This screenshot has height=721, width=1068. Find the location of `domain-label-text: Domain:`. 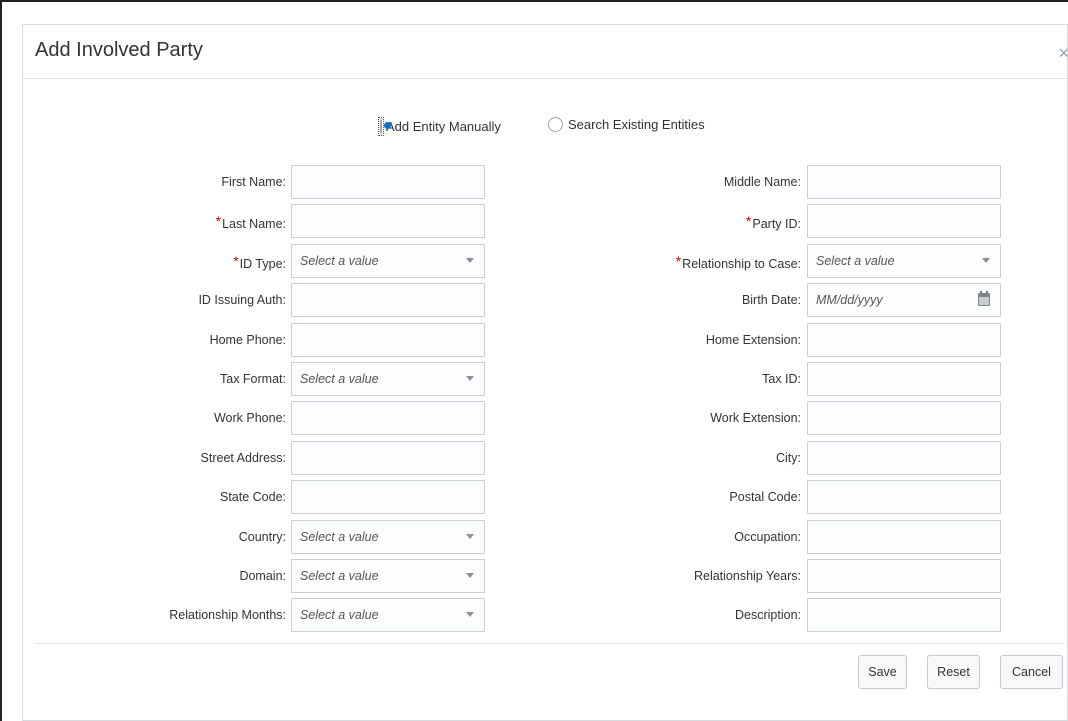

domain-label-text: Domain: is located at coordinates (262, 576).